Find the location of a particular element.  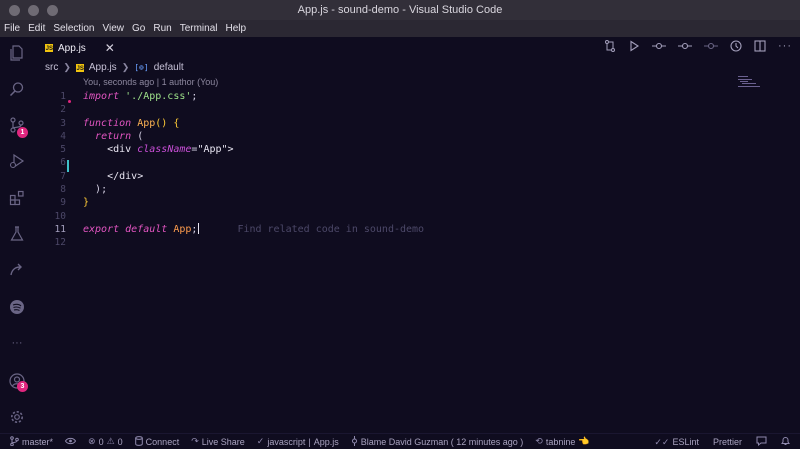

search-icon is located at coordinates (17, 89).